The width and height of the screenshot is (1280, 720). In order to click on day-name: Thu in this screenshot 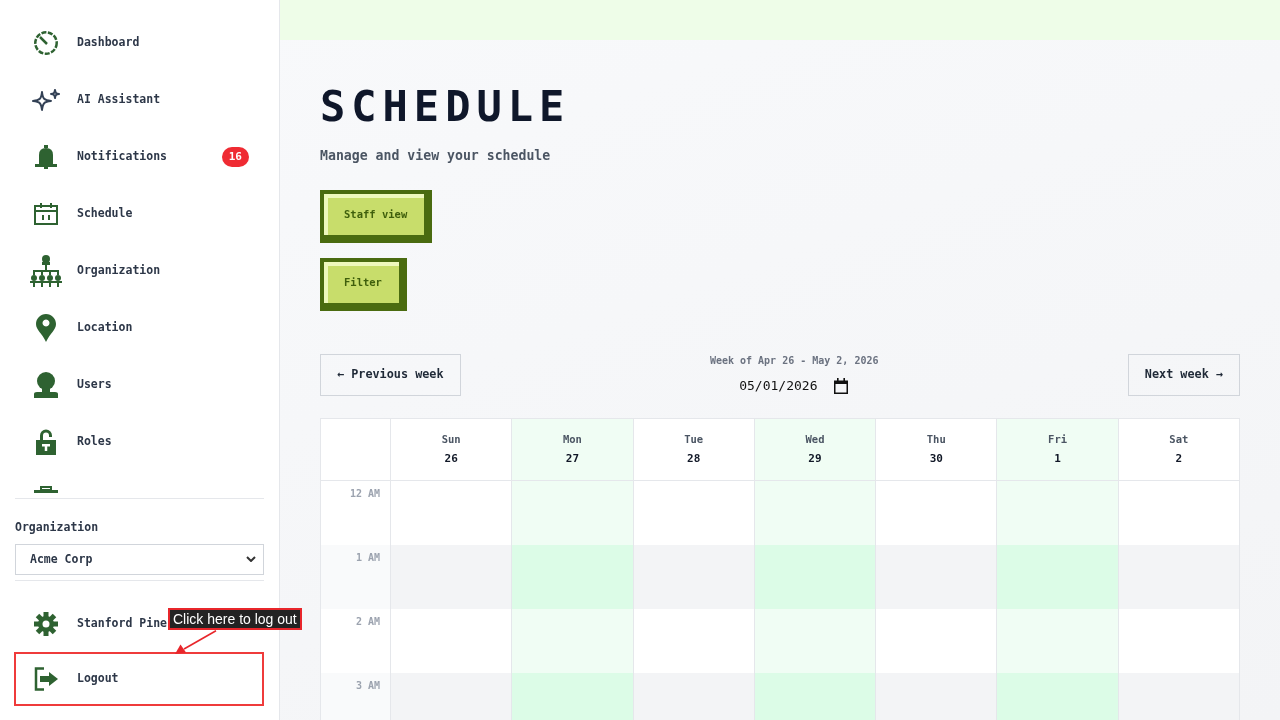, I will do `click(936, 439)`.